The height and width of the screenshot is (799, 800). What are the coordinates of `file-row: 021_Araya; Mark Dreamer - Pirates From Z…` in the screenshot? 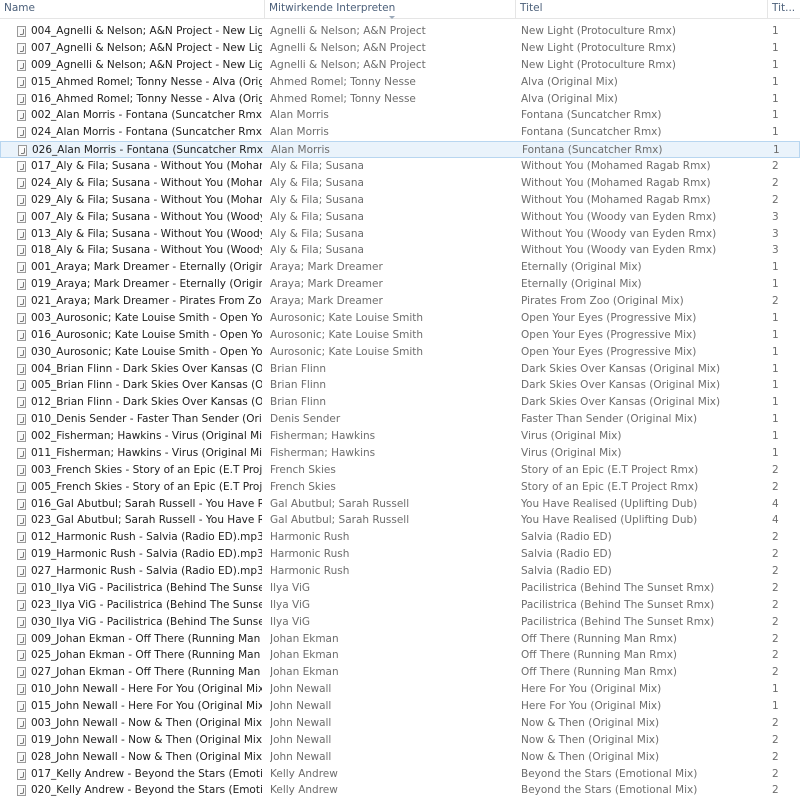 It's located at (400, 301).